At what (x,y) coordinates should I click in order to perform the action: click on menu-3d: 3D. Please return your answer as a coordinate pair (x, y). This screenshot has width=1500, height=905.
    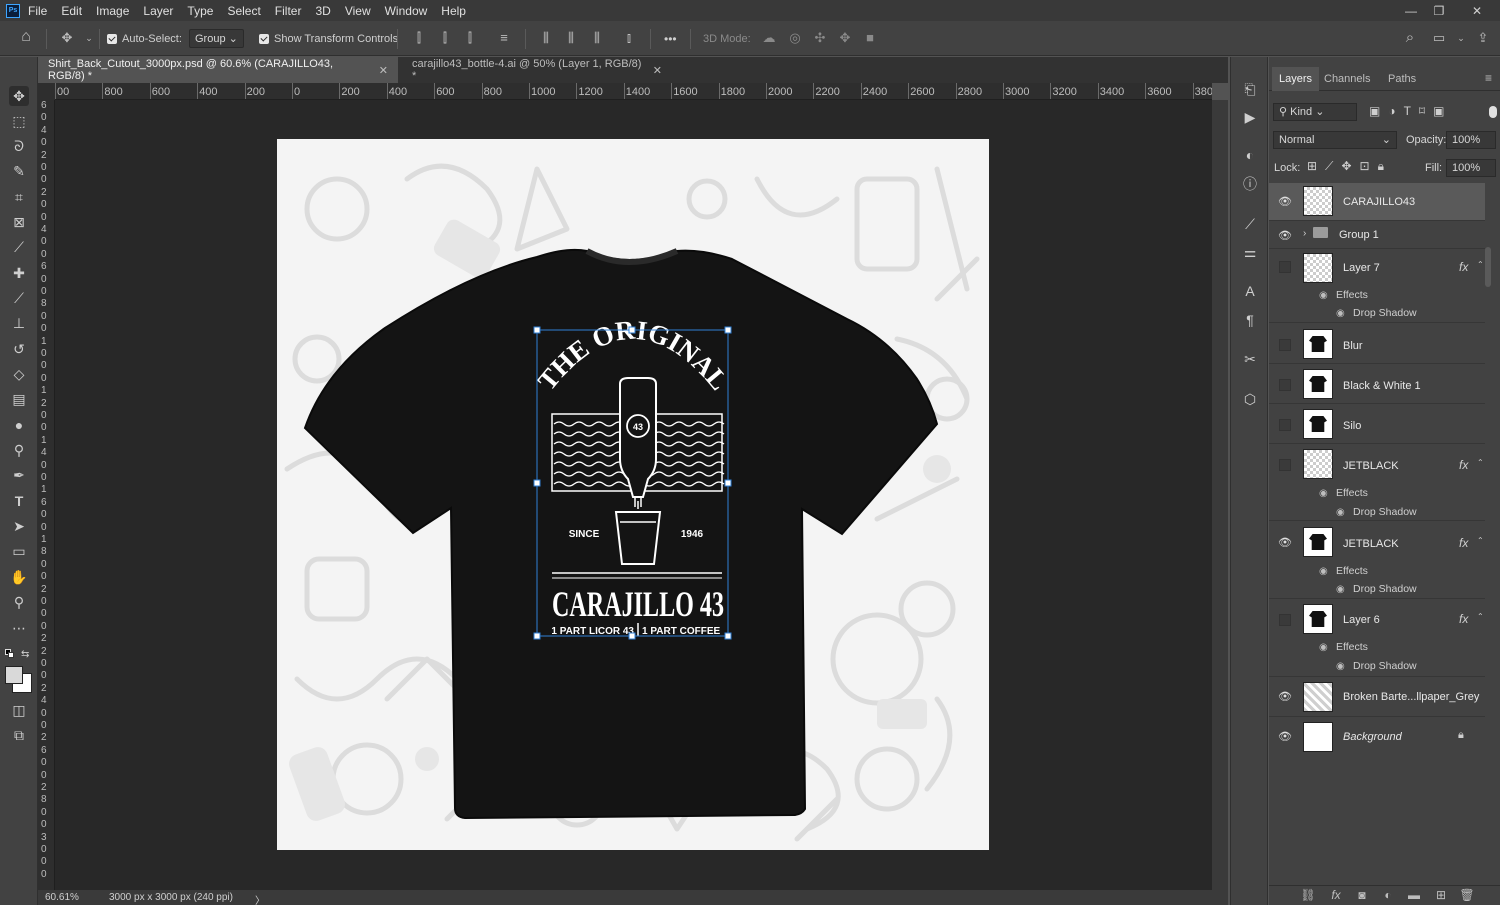
    Looking at the image, I should click on (322, 11).